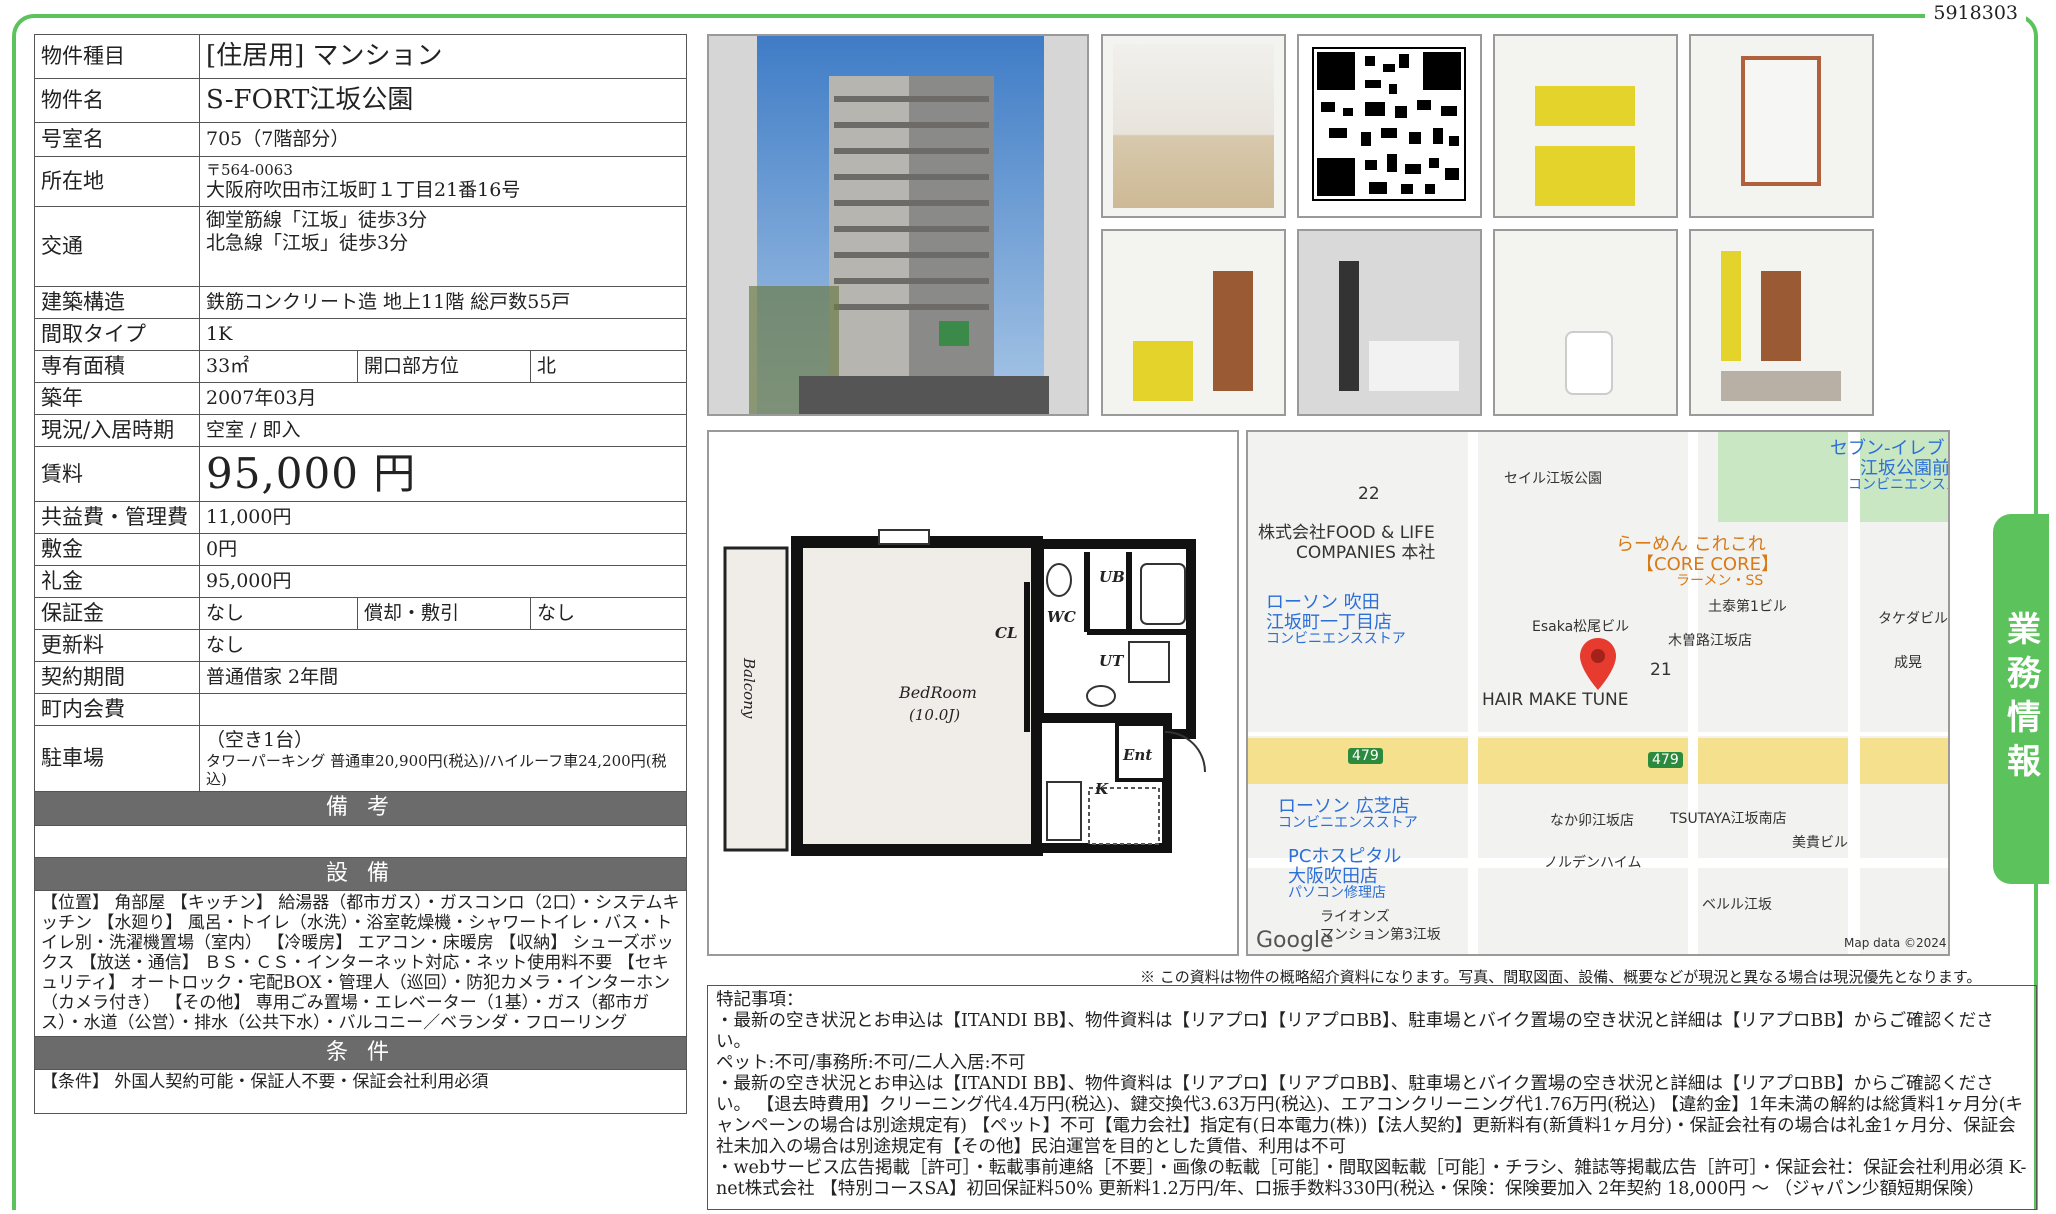 Image resolution: width=2056 pixels, height=1214 pixels. I want to click on plan-label-ent: Ent, so click(1137, 755).